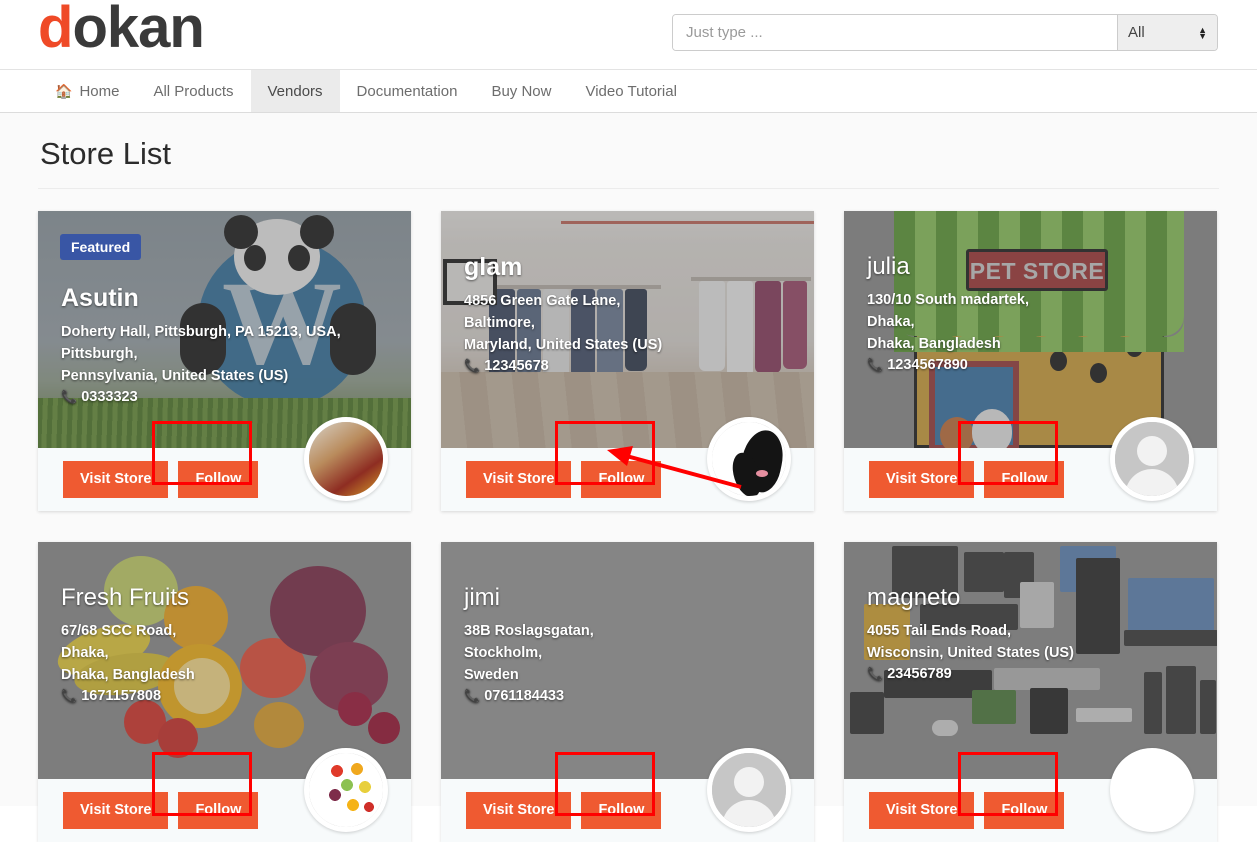 The width and height of the screenshot is (1257, 842). Describe the element at coordinates (407, 91) in the screenshot. I see `nav-item-documentation: Documentation` at that location.